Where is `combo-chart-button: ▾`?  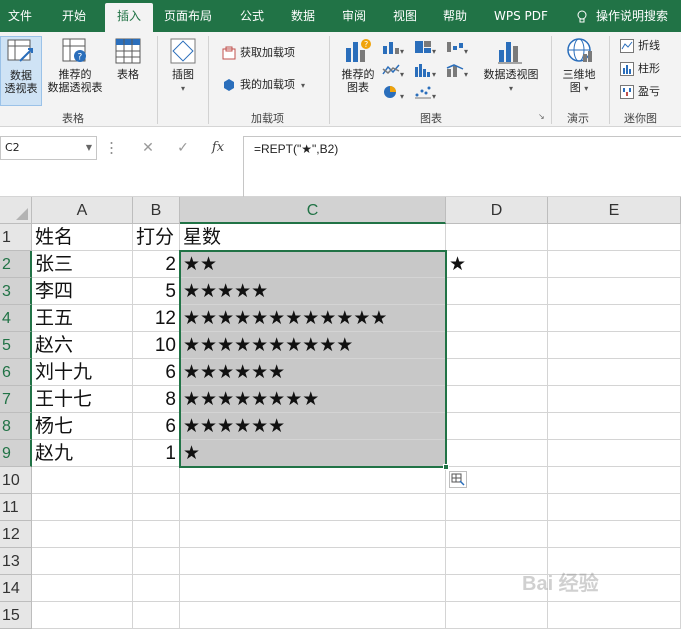 combo-chart-button: ▾ is located at coordinates (460, 71).